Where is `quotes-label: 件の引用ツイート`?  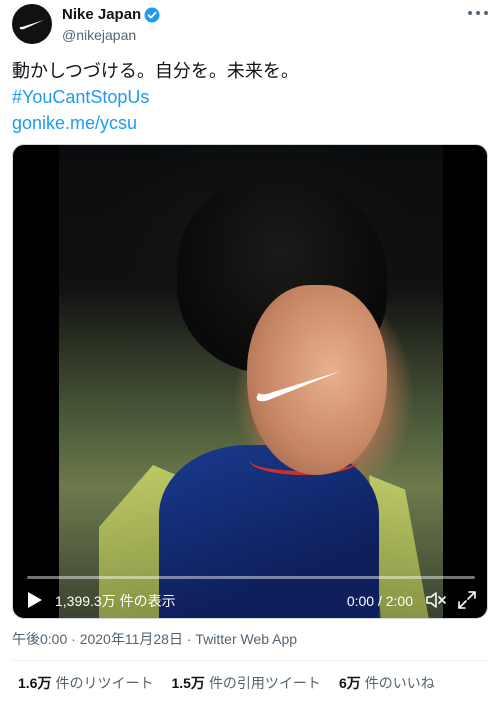 quotes-label: 件の引用ツイート is located at coordinates (264, 683).